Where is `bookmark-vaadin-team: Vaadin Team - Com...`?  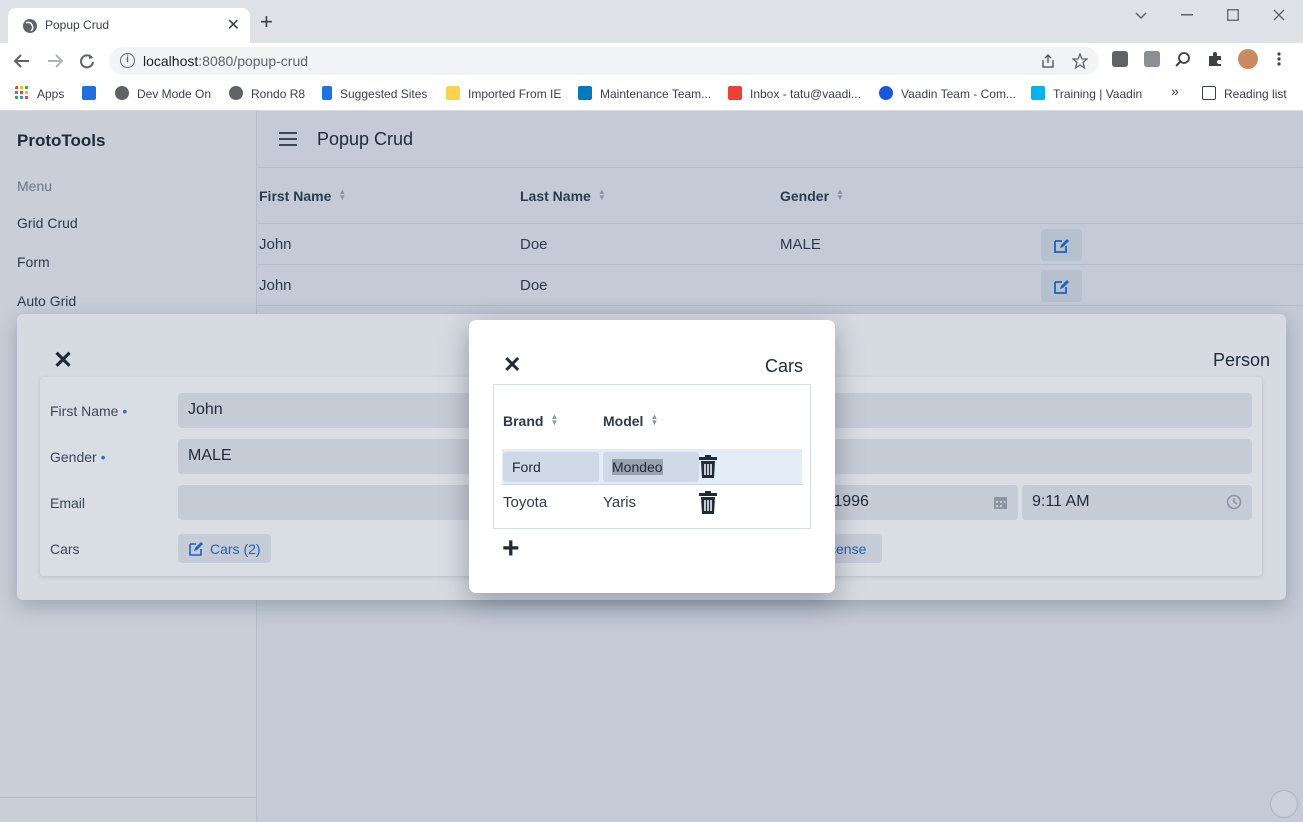
bookmark-vaadin-team: Vaadin Team - Com... is located at coordinates (947, 93).